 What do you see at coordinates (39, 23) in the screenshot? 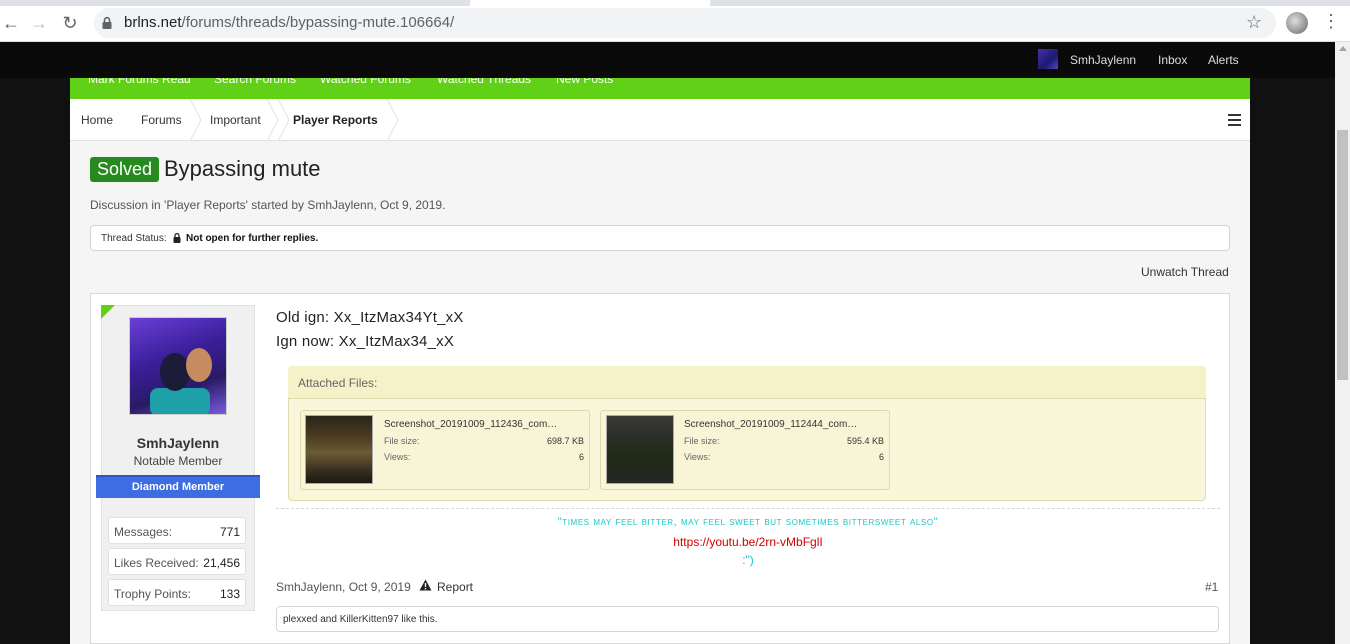
I see `forward-arrow-icon: →` at bounding box center [39, 23].